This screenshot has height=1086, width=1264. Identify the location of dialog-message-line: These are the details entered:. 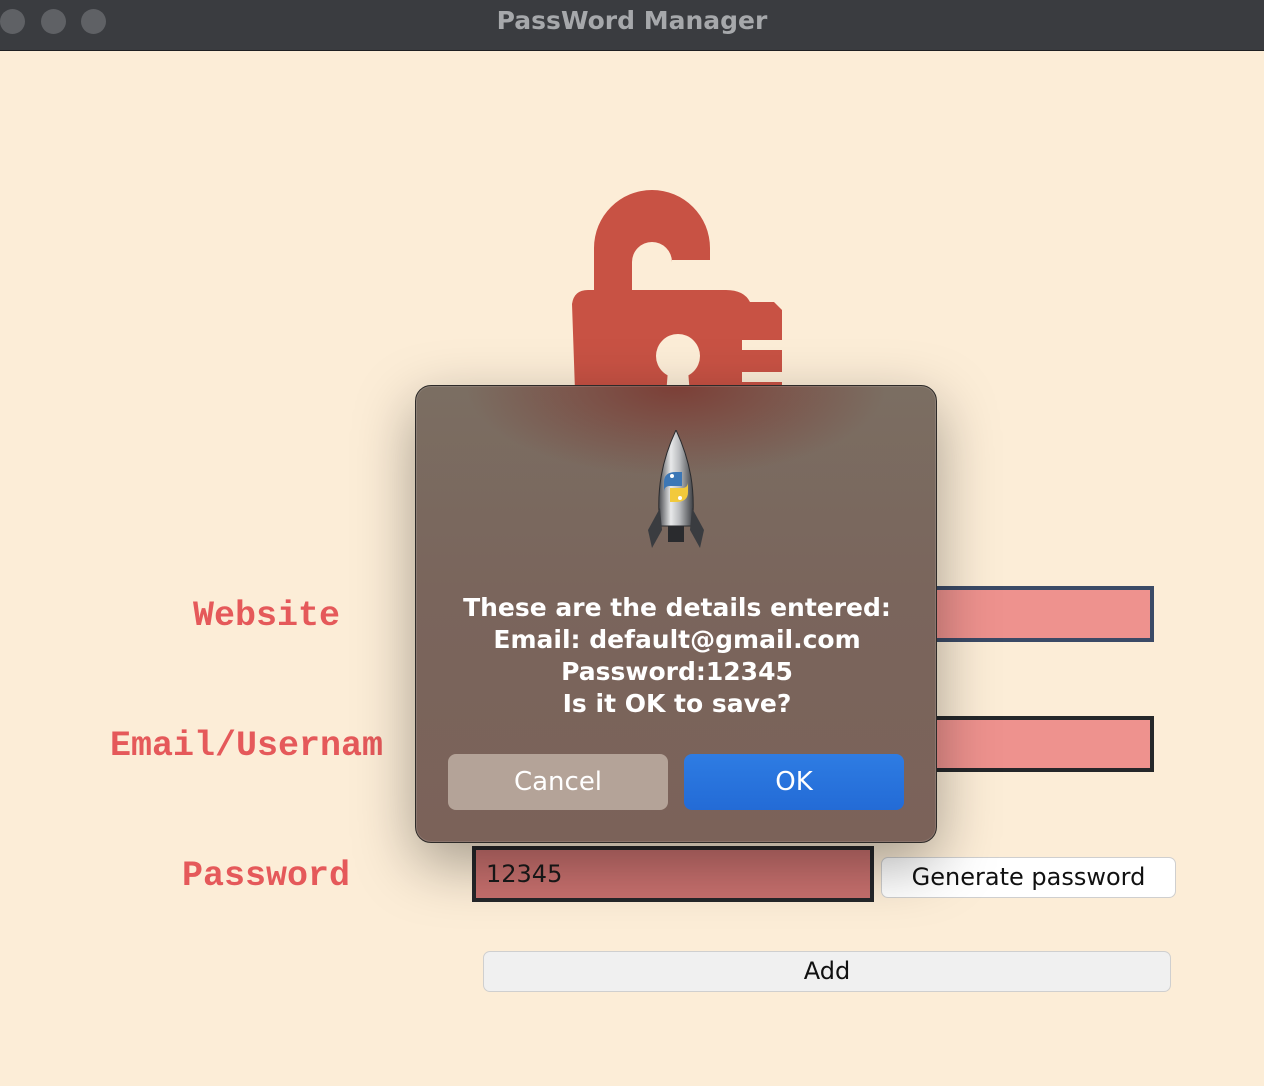
(677, 607).